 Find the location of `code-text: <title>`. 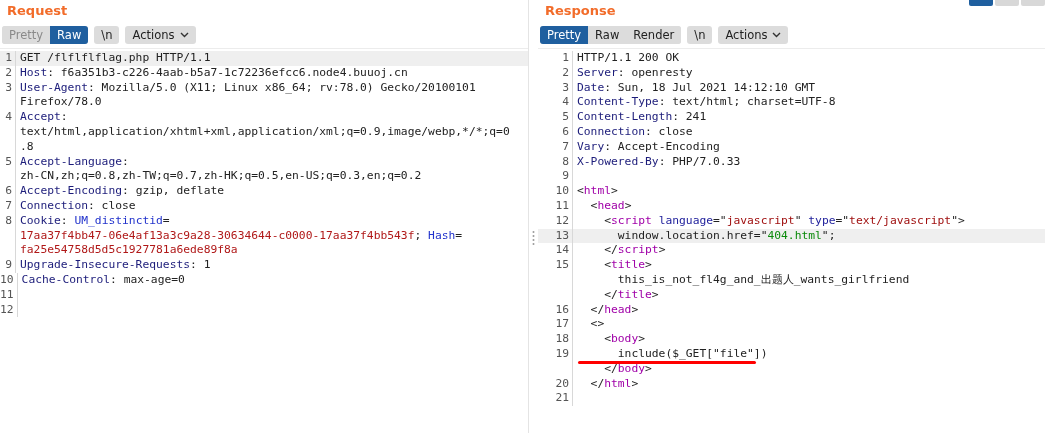

code-text: <title> is located at coordinates (627, 265).